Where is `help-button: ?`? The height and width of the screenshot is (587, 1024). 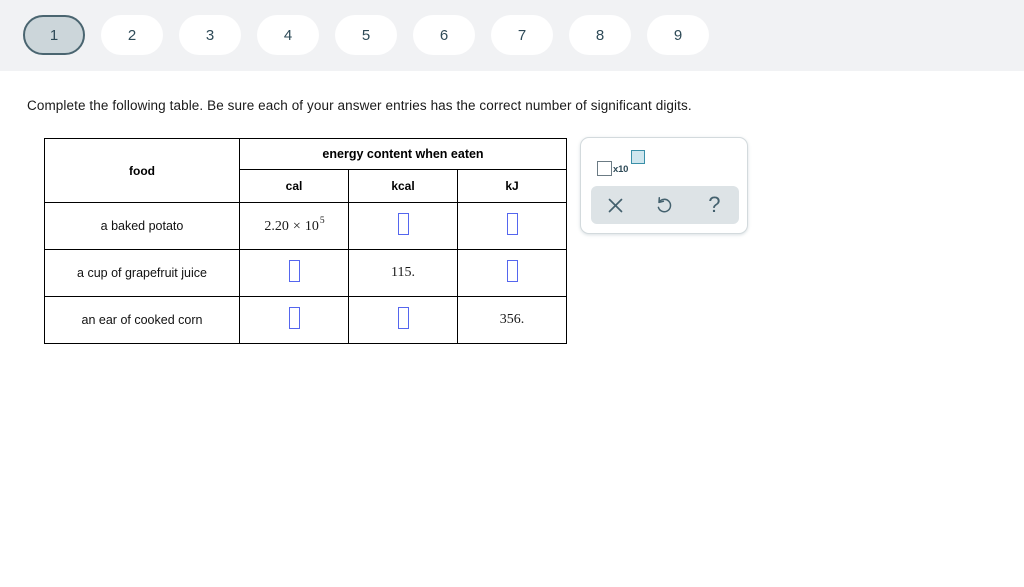
help-button: ? is located at coordinates (714, 205).